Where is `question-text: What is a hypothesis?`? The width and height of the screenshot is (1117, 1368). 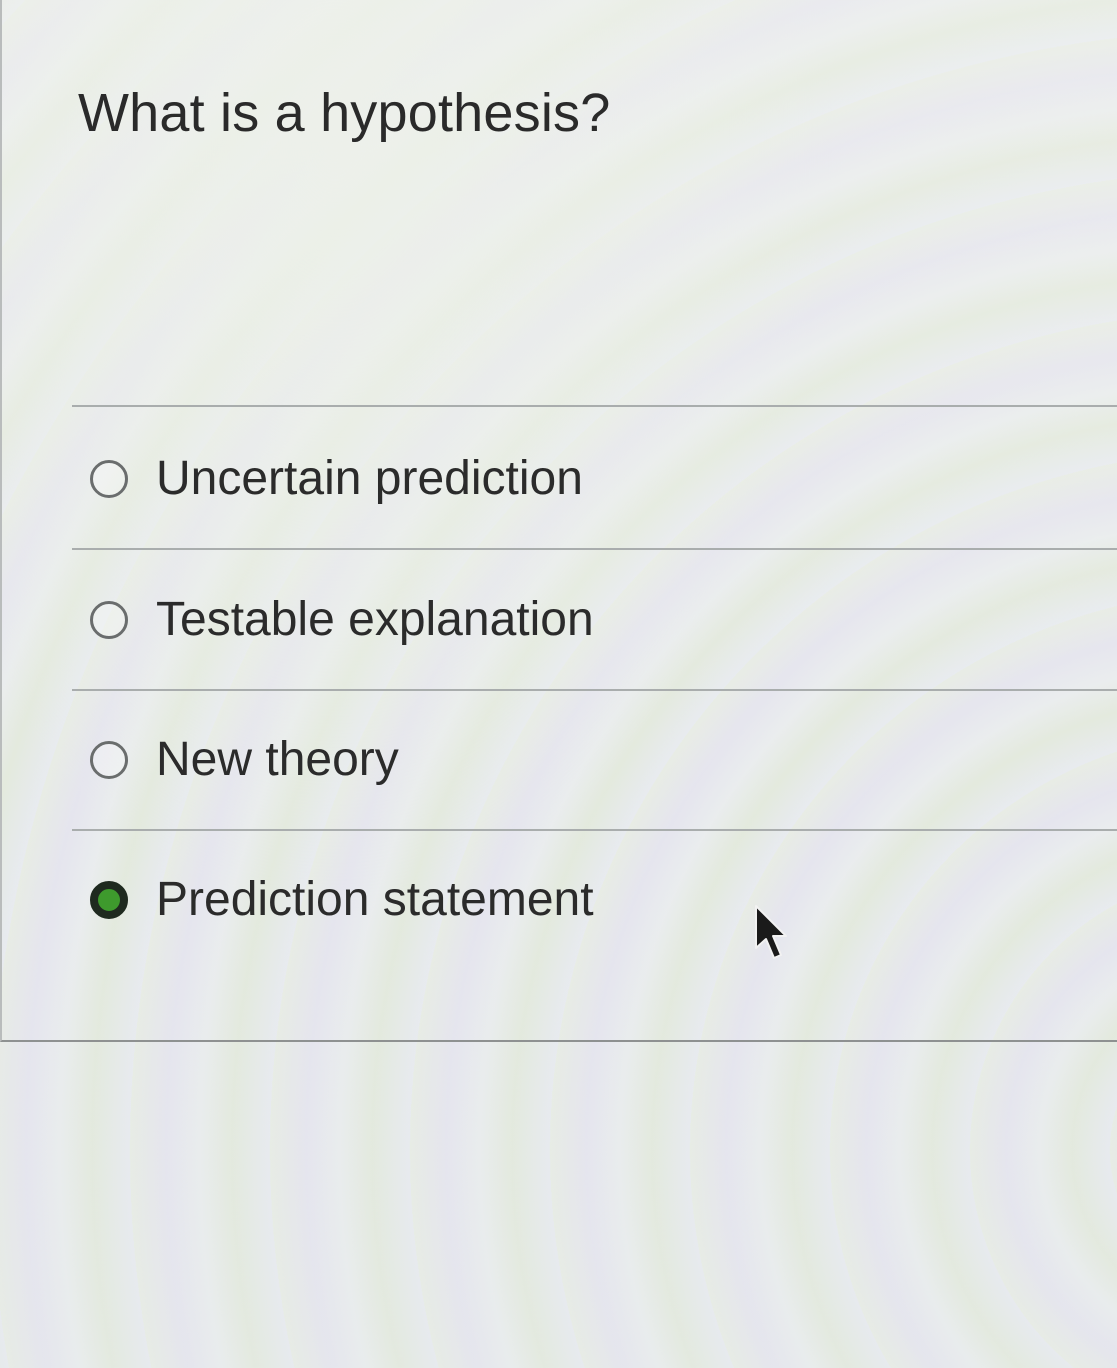 question-text: What is a hypothesis? is located at coordinates (344, 113).